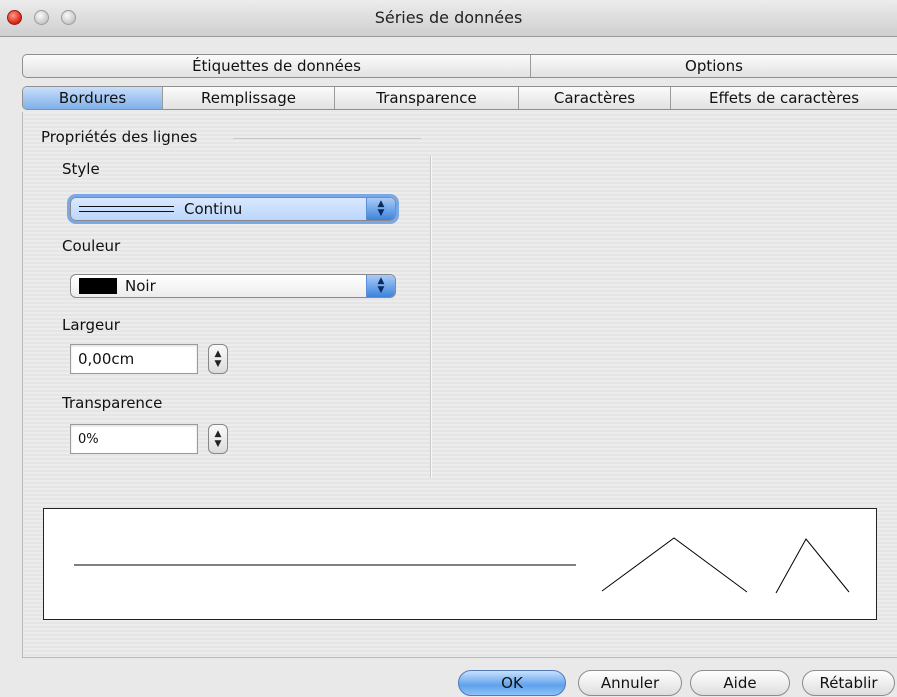  I want to click on color-swatch, so click(98, 286).